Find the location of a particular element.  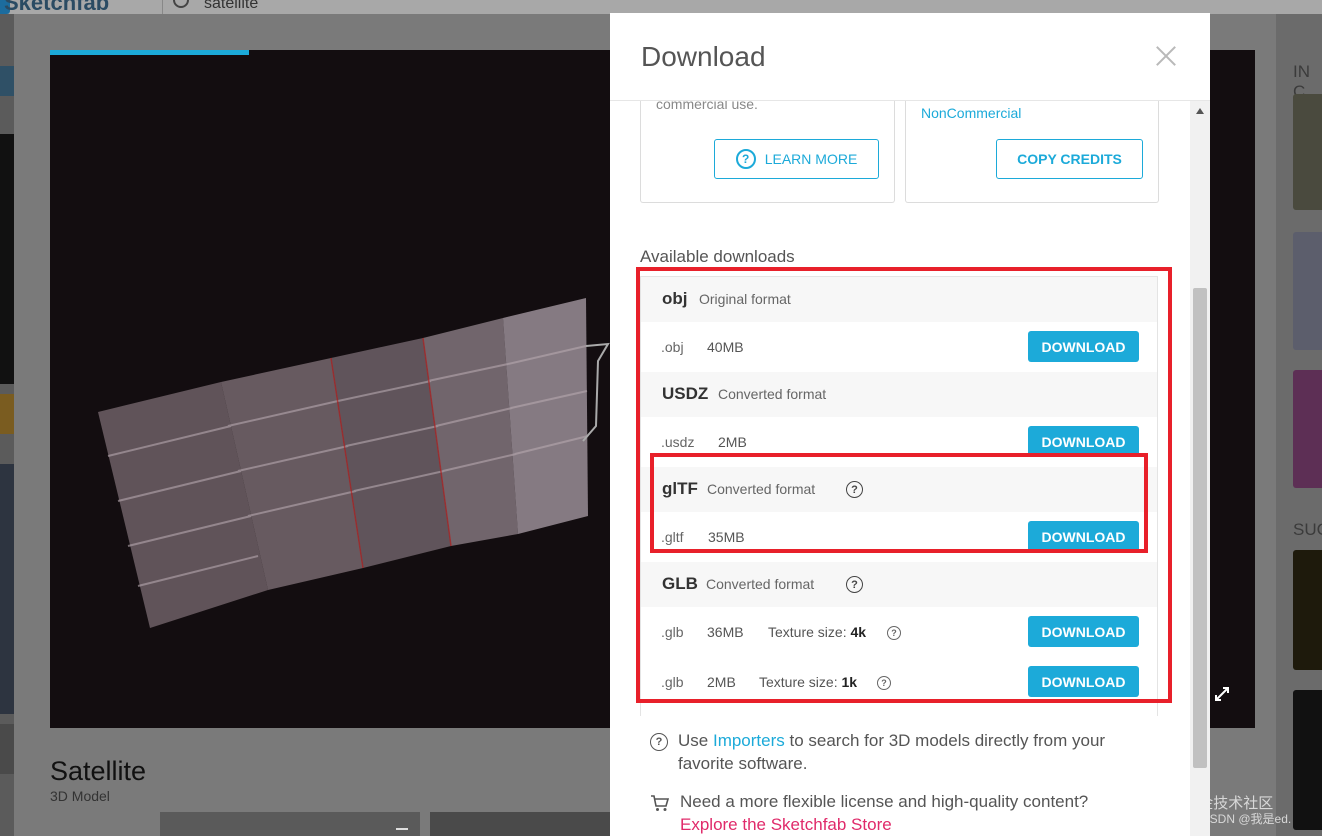

format-name: obj is located at coordinates (675, 298).